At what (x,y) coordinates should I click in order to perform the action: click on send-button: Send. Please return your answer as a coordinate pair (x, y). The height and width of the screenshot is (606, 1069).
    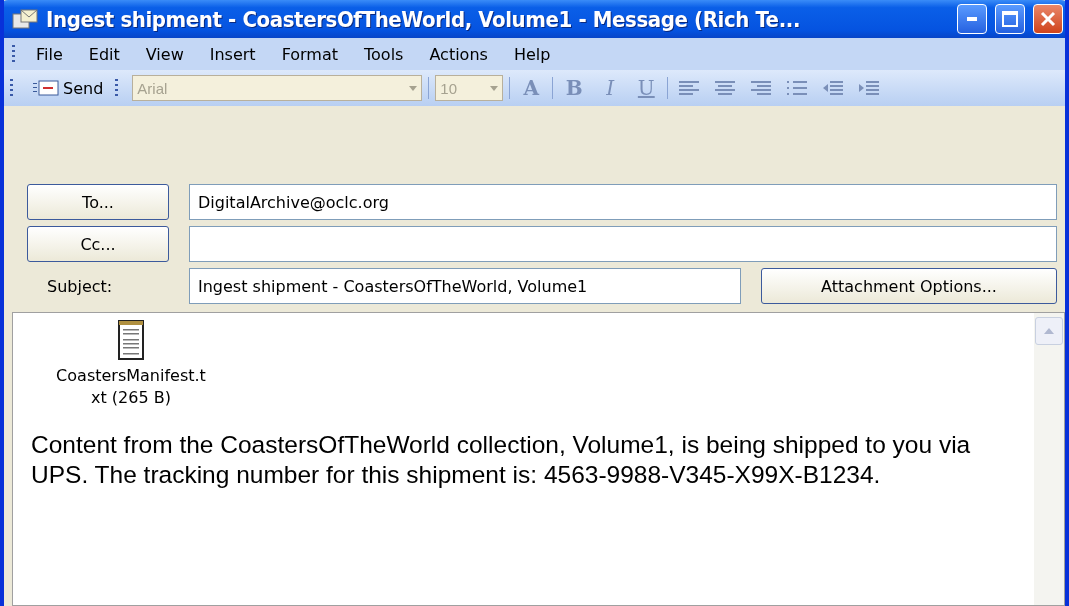
    Looking at the image, I should click on (68, 88).